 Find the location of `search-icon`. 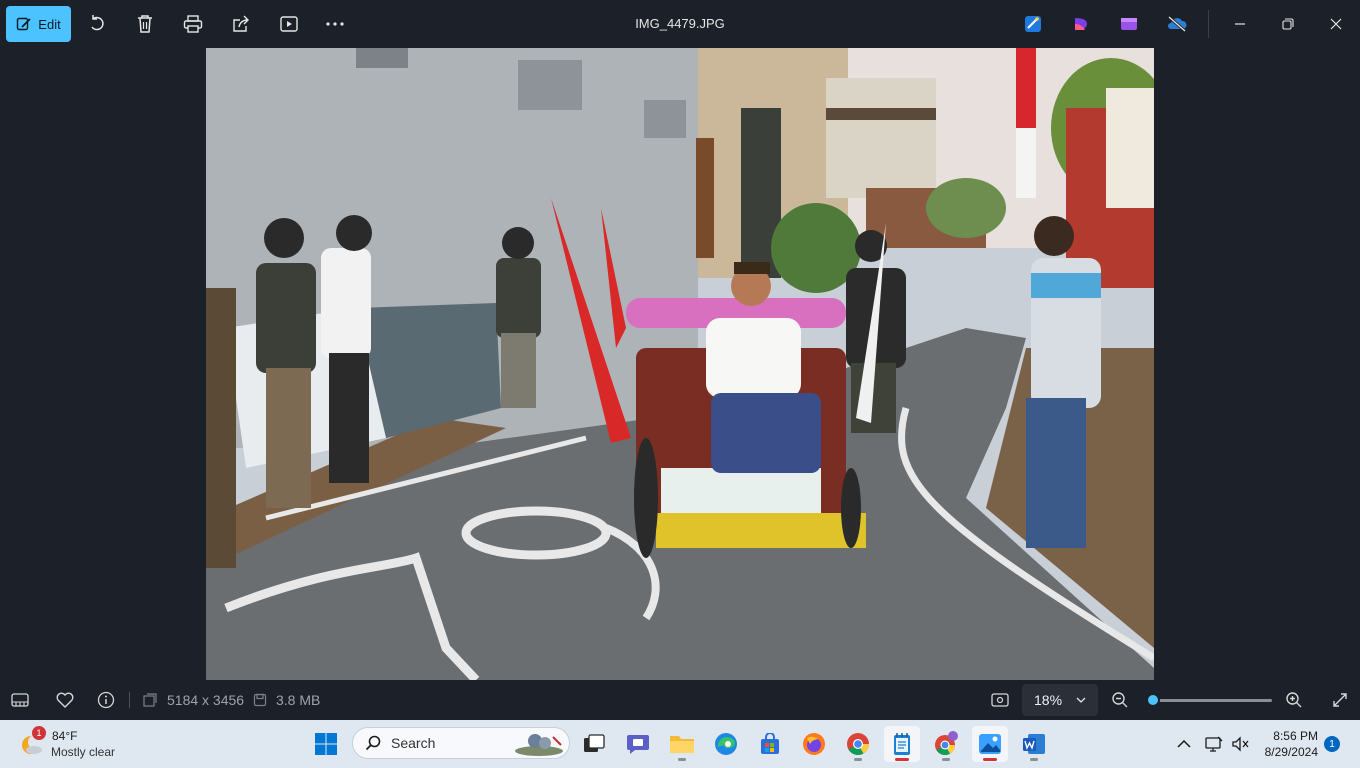

search-icon is located at coordinates (373, 743).